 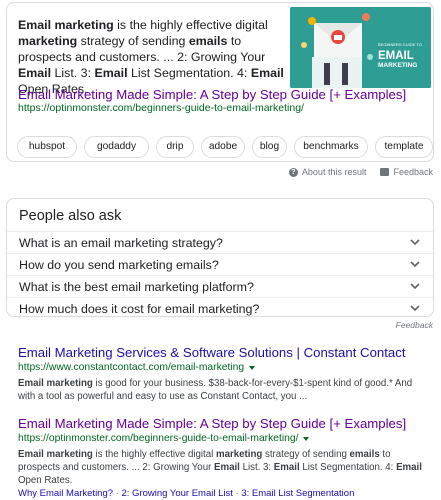 I want to click on feedback-icon, so click(x=385, y=172).